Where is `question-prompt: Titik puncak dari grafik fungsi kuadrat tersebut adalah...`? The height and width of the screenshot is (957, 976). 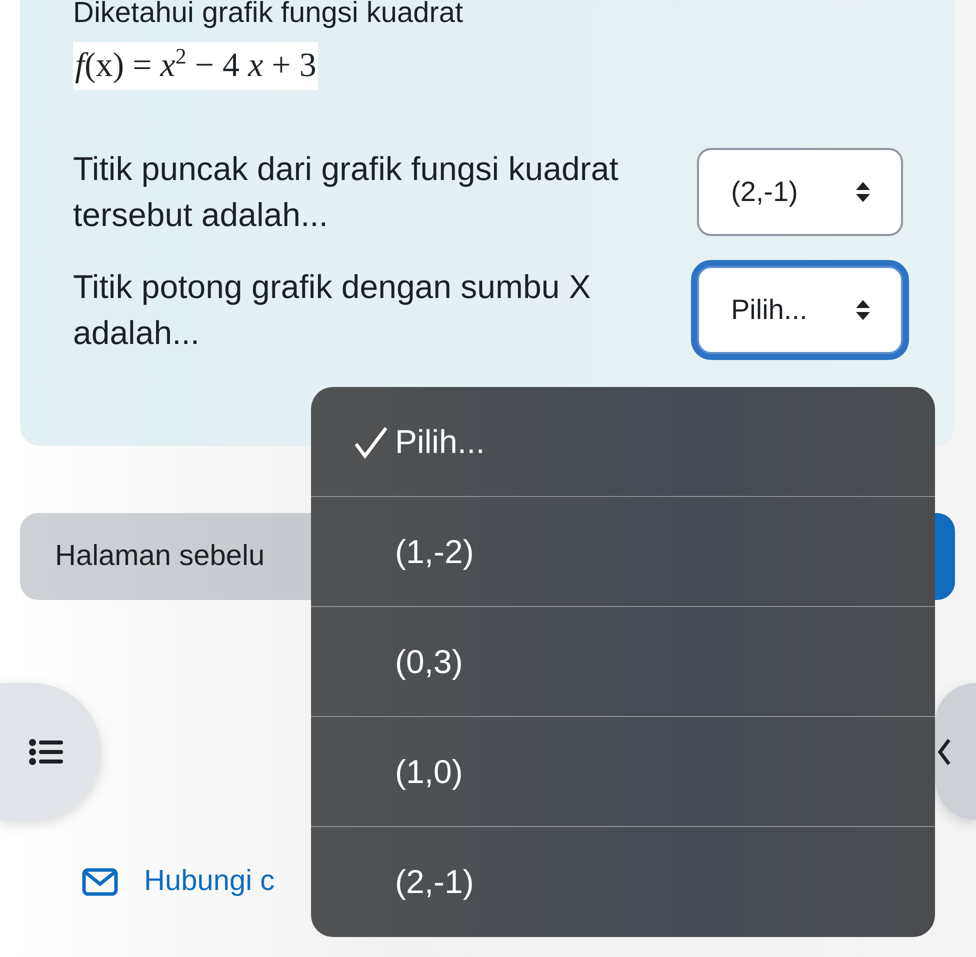 question-prompt: Titik puncak dari grafik fungsi kuadrat tersebut adalah... is located at coordinates (346, 192).